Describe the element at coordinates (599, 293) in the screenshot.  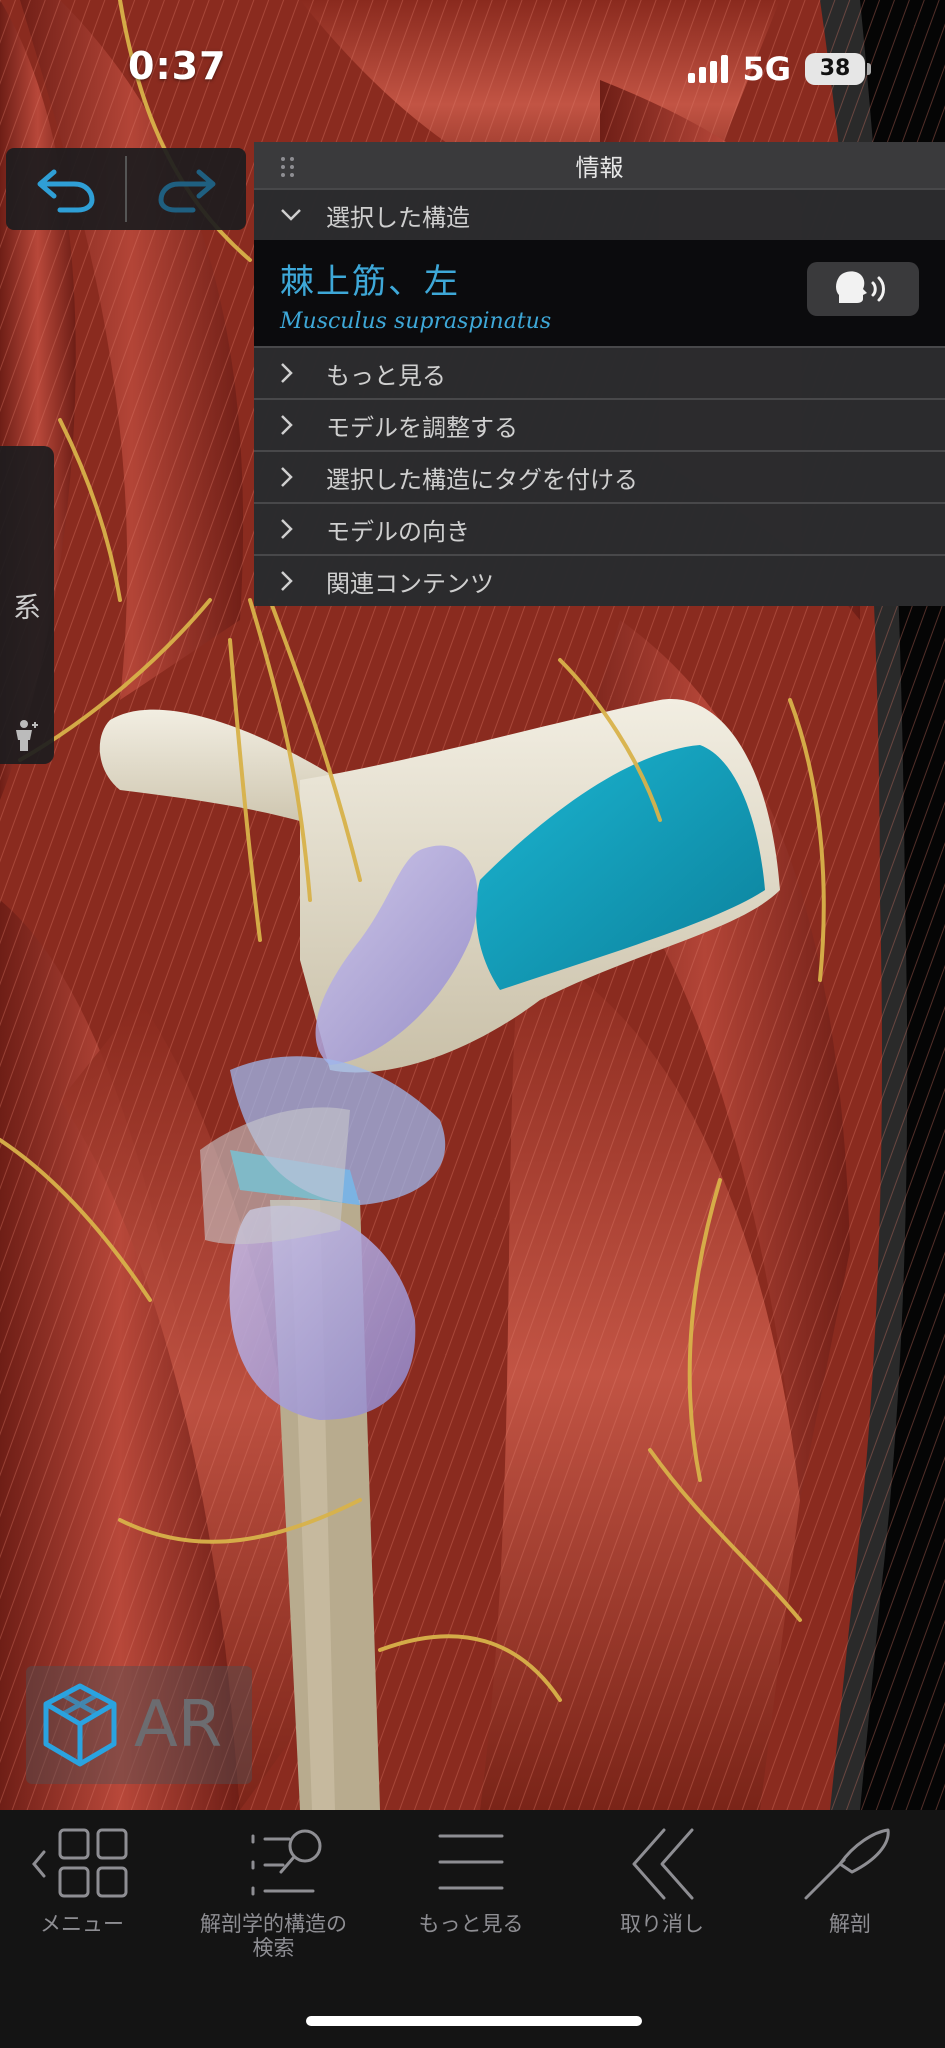
I see `selected-structure: 棘上筋、左 Musculus supraspinatus` at that location.